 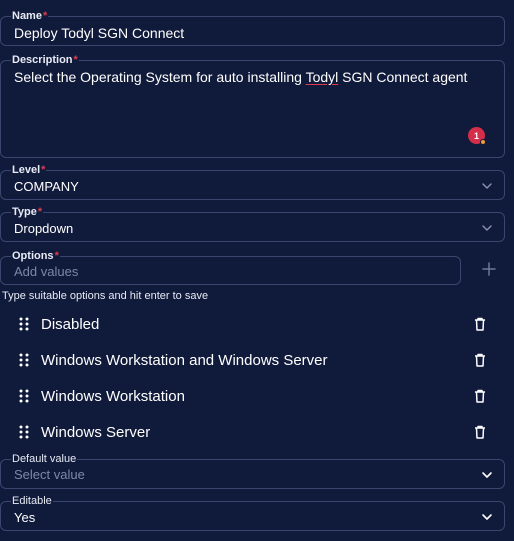 I want to click on option-row: Disabled, so click(x=252, y=324).